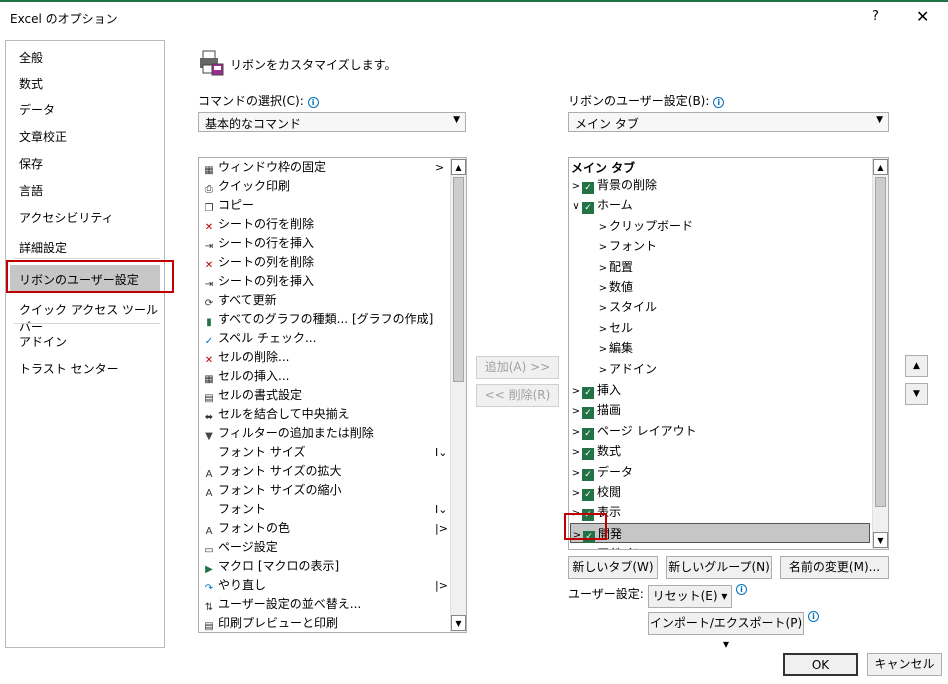  I want to click on reset-dropdown-button: リセット(E) ▾, so click(690, 596).